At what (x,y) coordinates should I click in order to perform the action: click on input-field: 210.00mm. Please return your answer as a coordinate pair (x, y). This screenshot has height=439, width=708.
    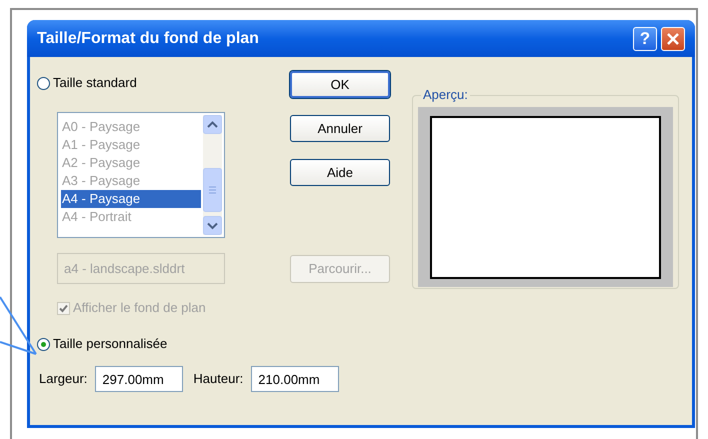
    Looking at the image, I should click on (295, 379).